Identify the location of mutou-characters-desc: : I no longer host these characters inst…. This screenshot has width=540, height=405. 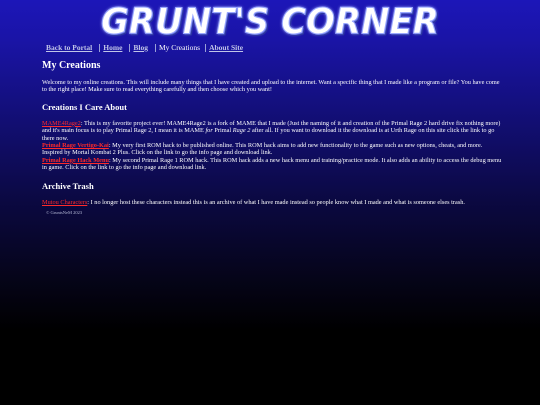
(276, 202).